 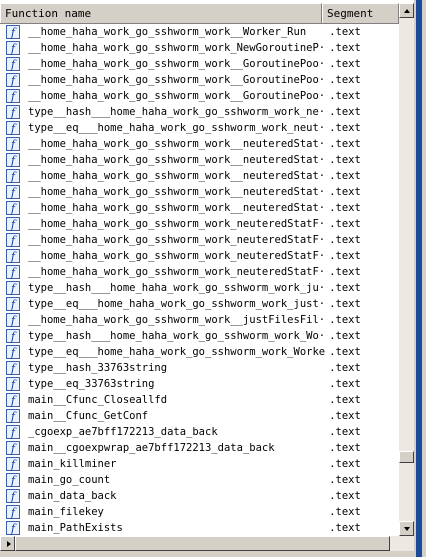 I want to click on column-header-function-name: Function name, so click(x=161, y=13).